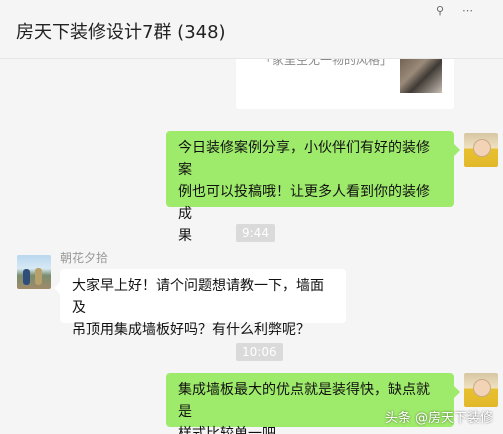 The width and height of the screenshot is (503, 434). I want to click on message-line: 果, so click(185, 236).